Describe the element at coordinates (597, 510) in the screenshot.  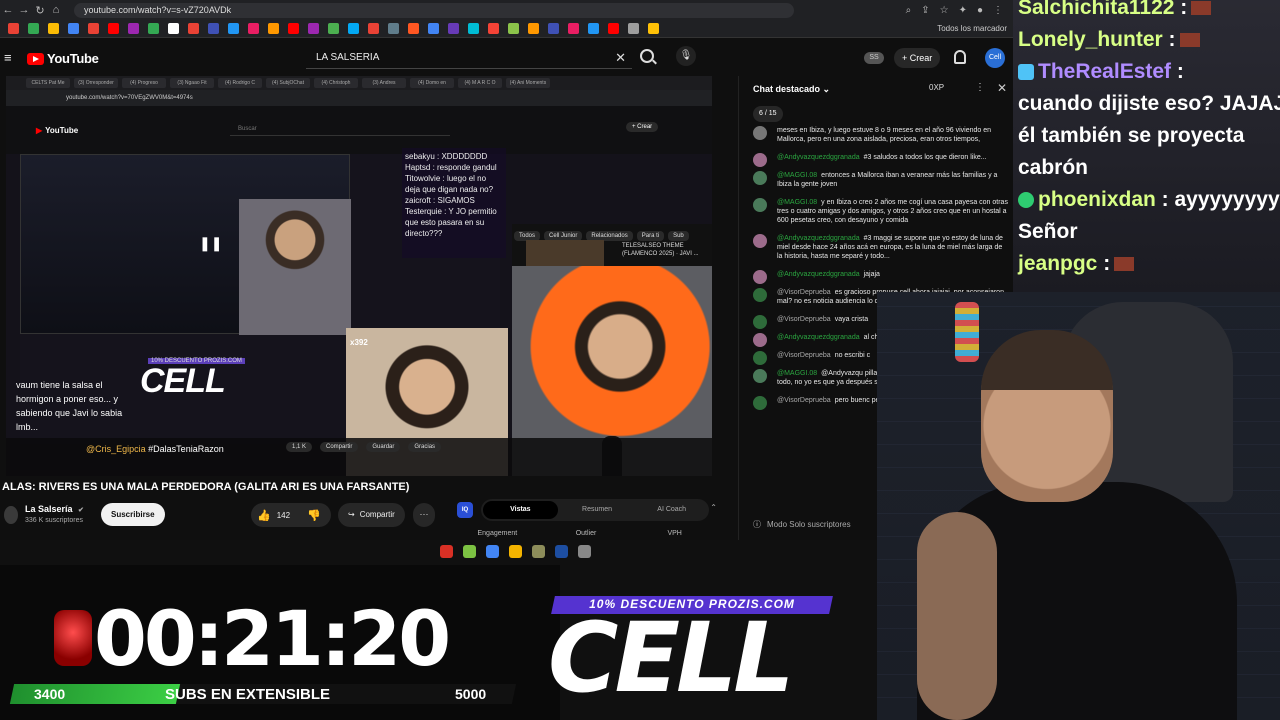
I see `insights-tab: Resumen` at that location.